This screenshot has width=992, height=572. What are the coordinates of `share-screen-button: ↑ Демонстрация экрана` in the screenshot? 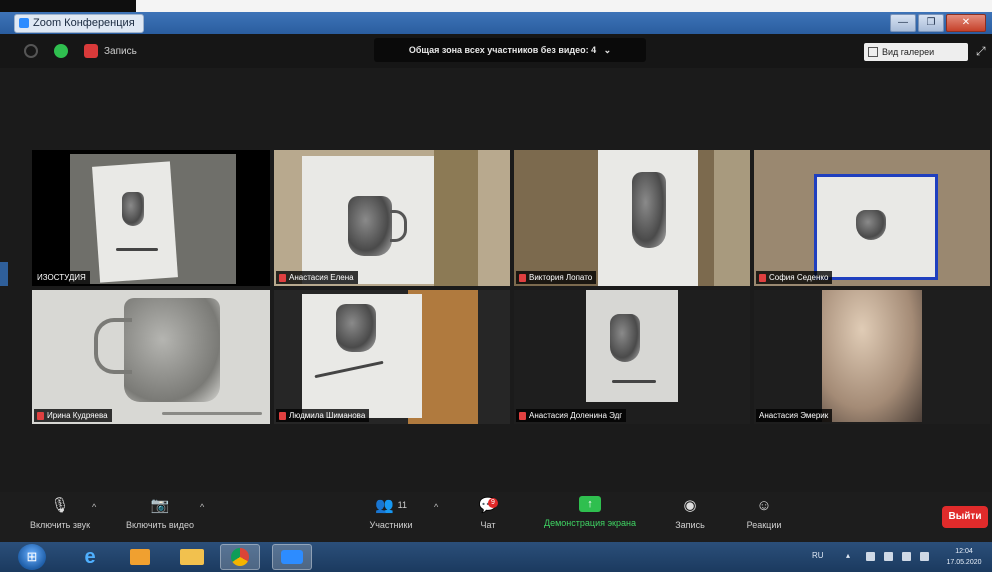 It's located at (590, 512).